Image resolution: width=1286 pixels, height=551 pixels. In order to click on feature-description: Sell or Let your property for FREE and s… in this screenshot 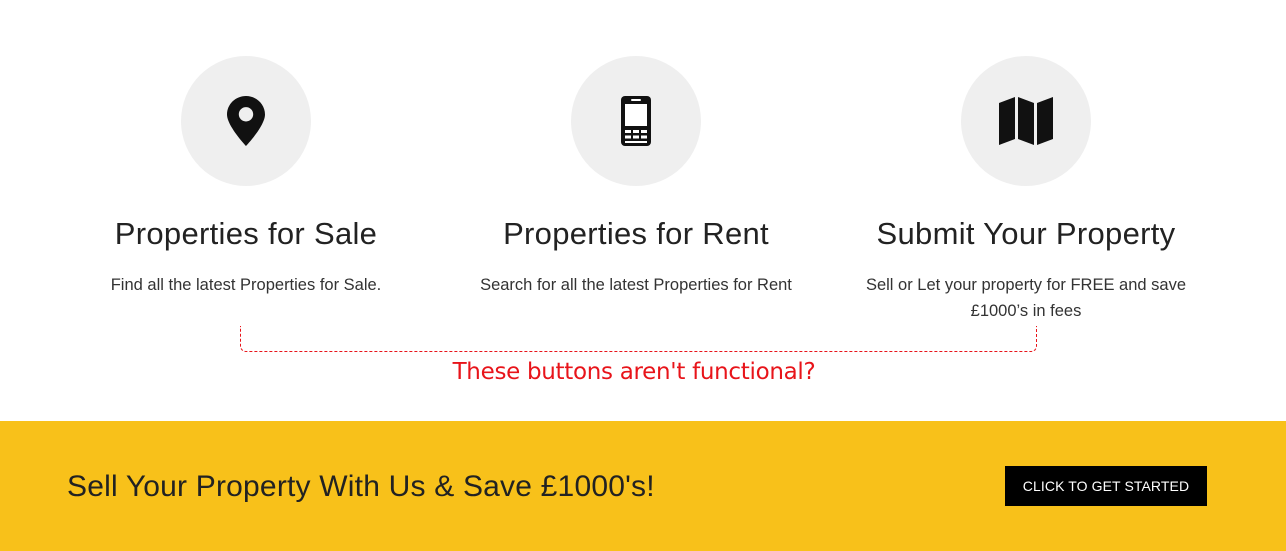, I will do `click(1026, 298)`.